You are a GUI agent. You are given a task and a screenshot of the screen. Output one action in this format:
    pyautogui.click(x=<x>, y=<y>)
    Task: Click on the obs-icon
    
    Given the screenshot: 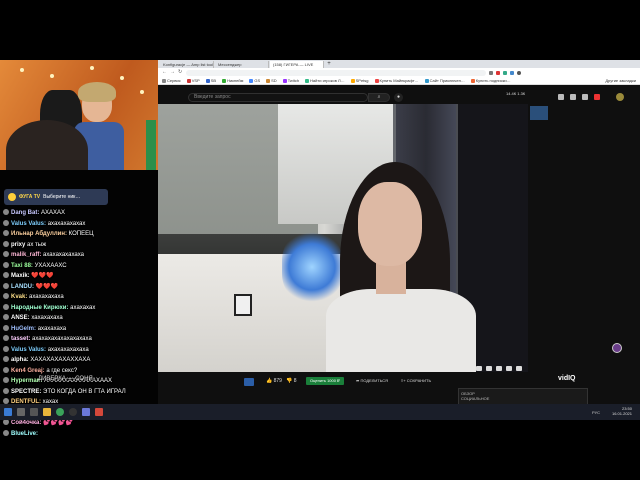 What is the action you would take?
    pyautogui.click(x=73, y=412)
    